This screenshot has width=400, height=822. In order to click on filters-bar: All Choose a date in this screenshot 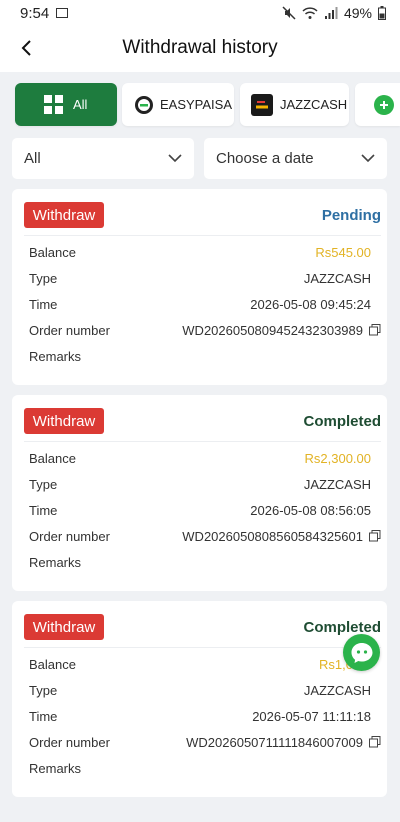, I will do `click(200, 160)`.